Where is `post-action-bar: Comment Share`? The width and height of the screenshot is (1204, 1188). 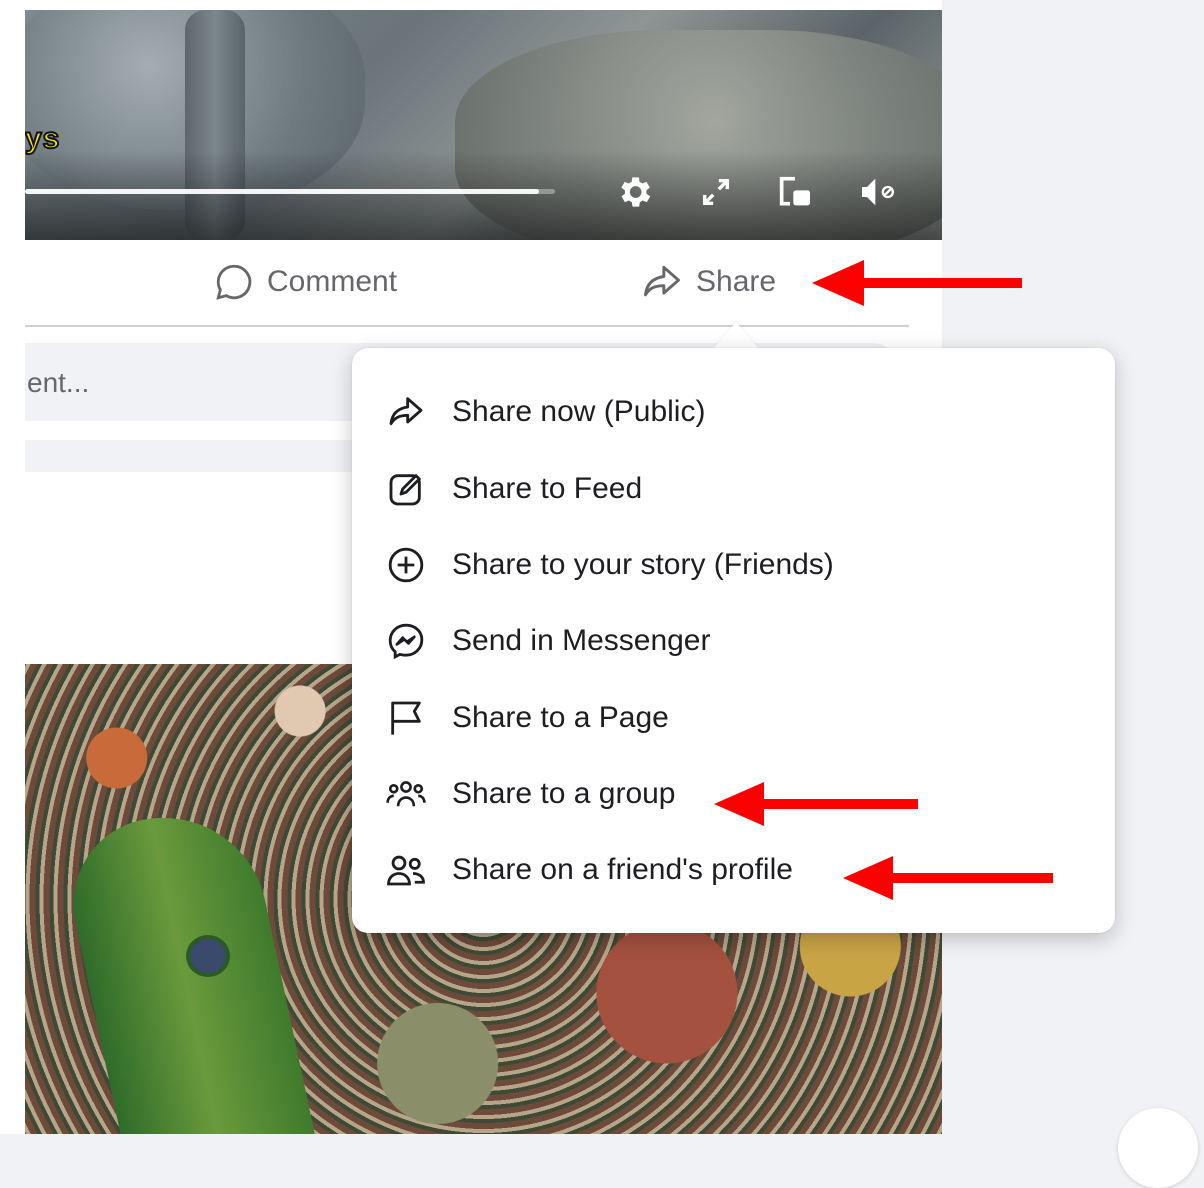 post-action-bar: Comment Share is located at coordinates (483, 283).